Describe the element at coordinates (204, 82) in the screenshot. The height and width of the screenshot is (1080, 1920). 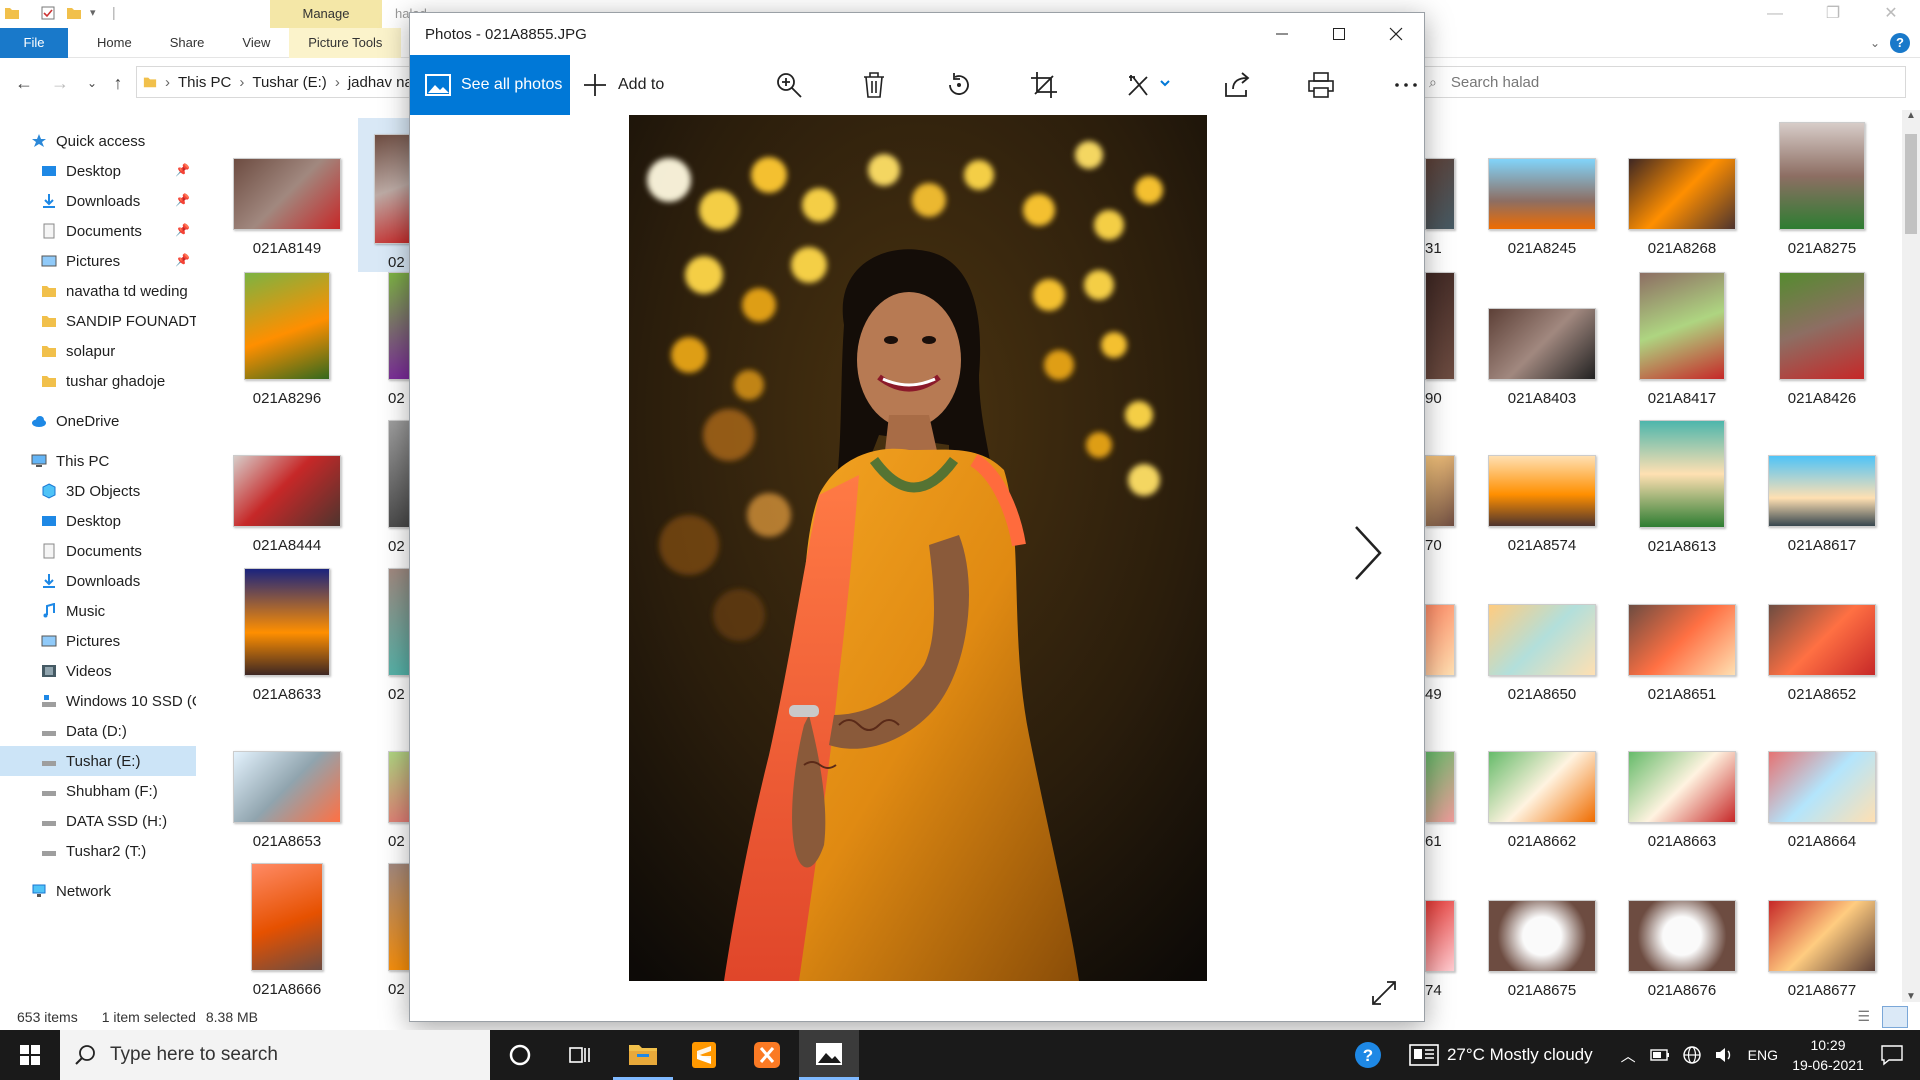
I see `breadcrumb-this-pc: This PC` at that location.